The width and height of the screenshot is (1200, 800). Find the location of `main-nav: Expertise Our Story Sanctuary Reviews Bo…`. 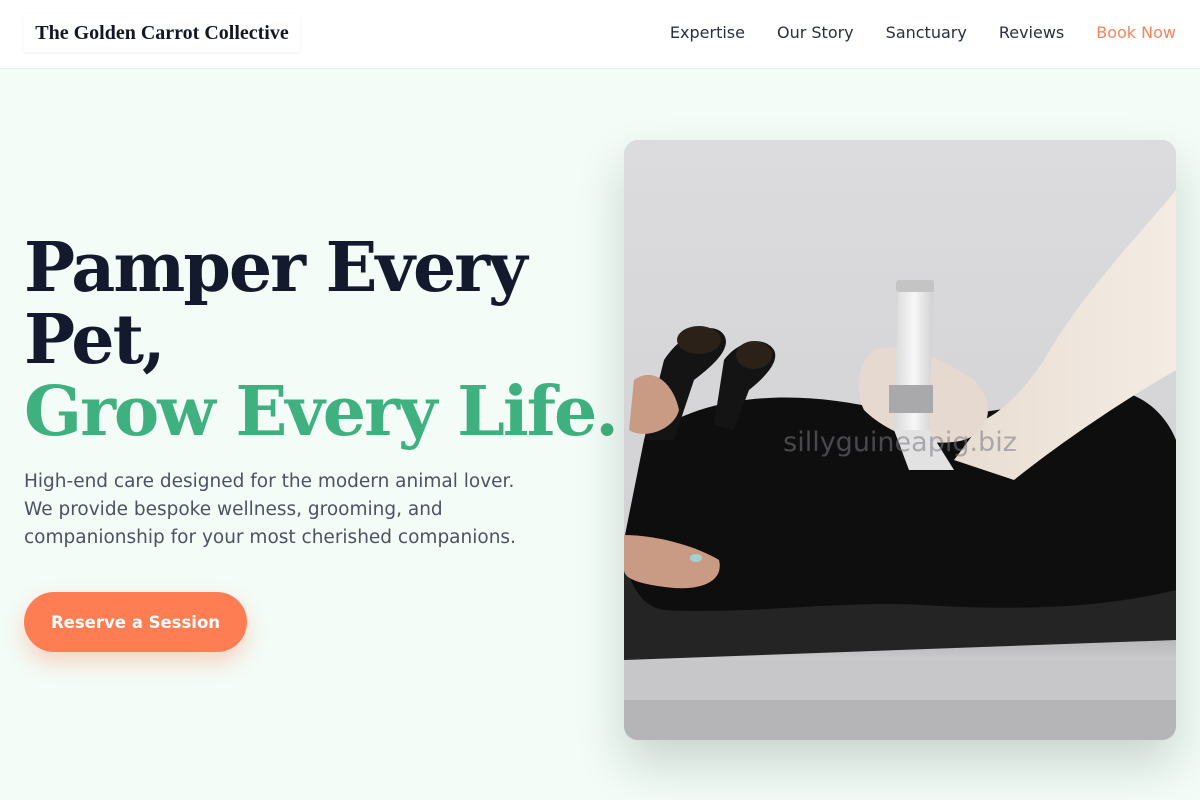

main-nav: Expertise Our Story Sanctuary Reviews Bo… is located at coordinates (923, 32).